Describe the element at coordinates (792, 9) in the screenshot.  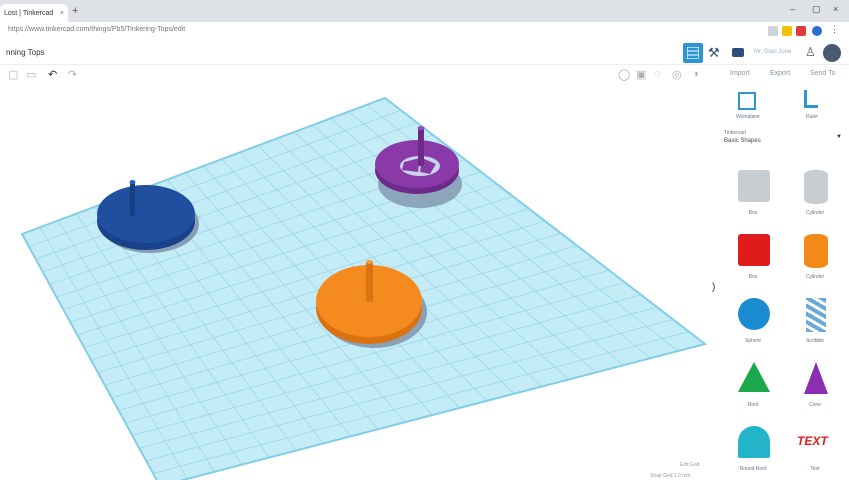
I see `minimize-button: –` at that location.